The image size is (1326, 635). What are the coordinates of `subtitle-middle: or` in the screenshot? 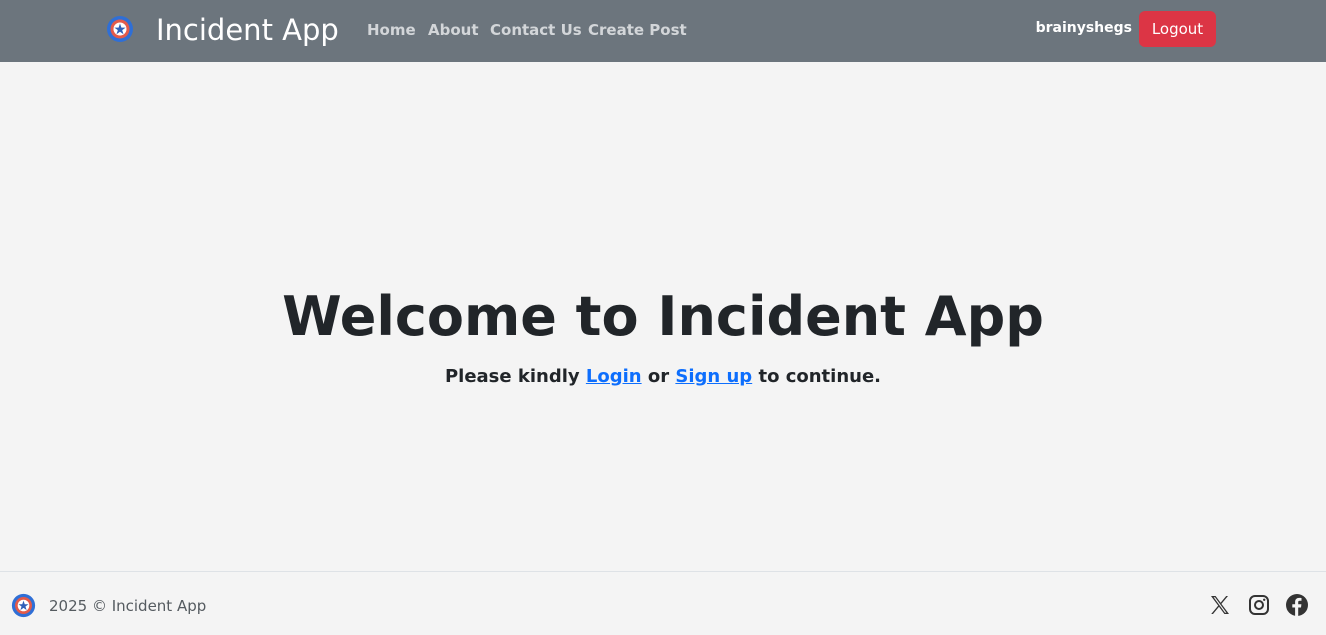 It's located at (658, 376).